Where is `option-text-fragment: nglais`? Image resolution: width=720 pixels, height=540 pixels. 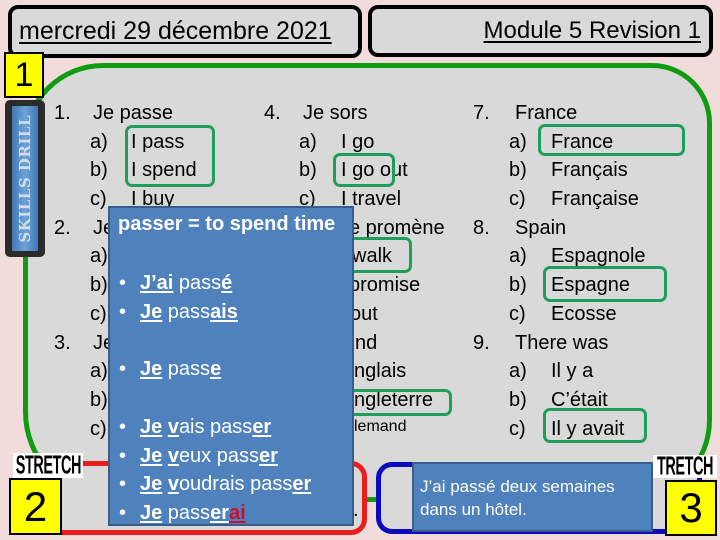 option-text-fragment: nglais is located at coordinates (380, 371).